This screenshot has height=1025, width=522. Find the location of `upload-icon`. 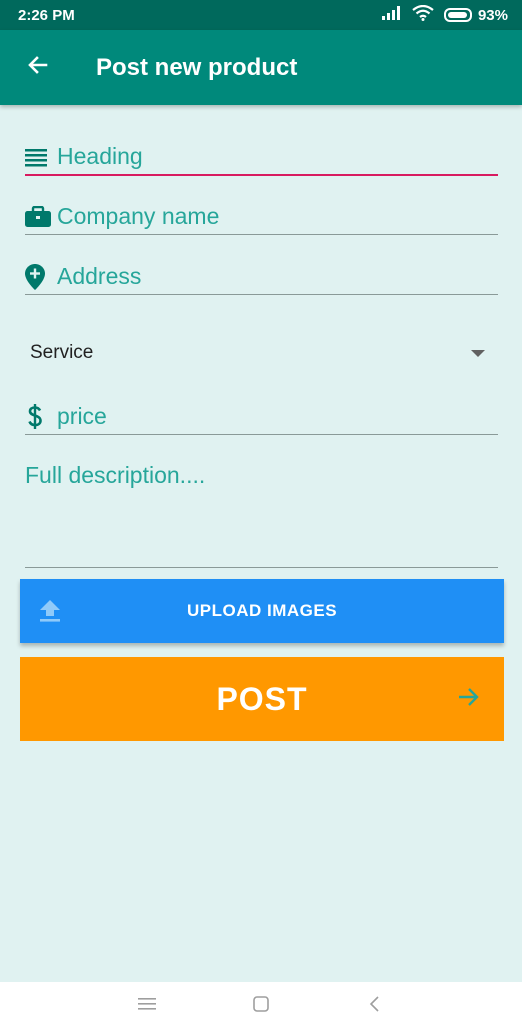

upload-icon is located at coordinates (50, 613).